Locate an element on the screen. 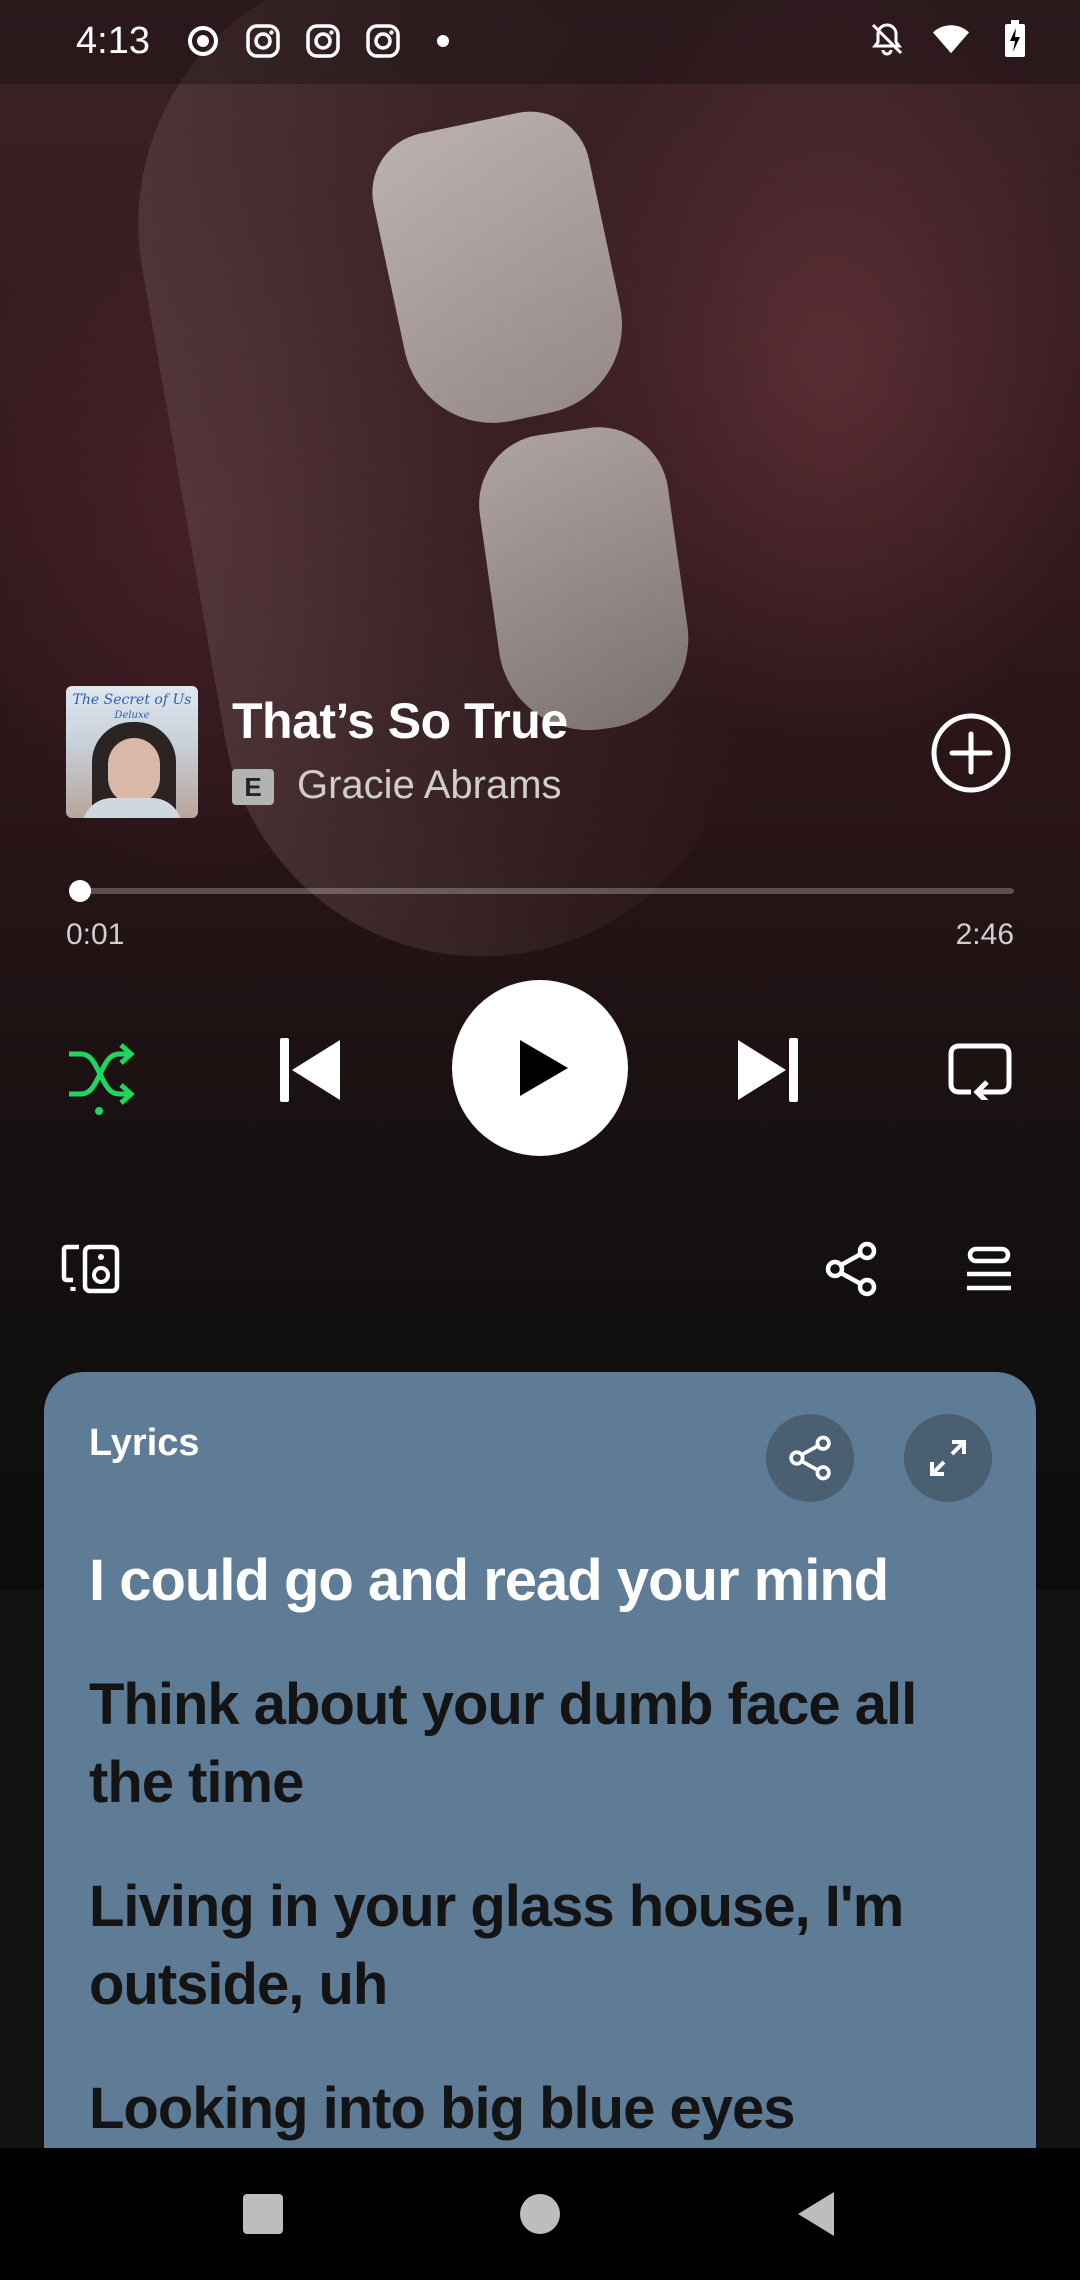 The height and width of the screenshot is (2280, 1080). skip-previous-icon is located at coordinates (310, 1070).